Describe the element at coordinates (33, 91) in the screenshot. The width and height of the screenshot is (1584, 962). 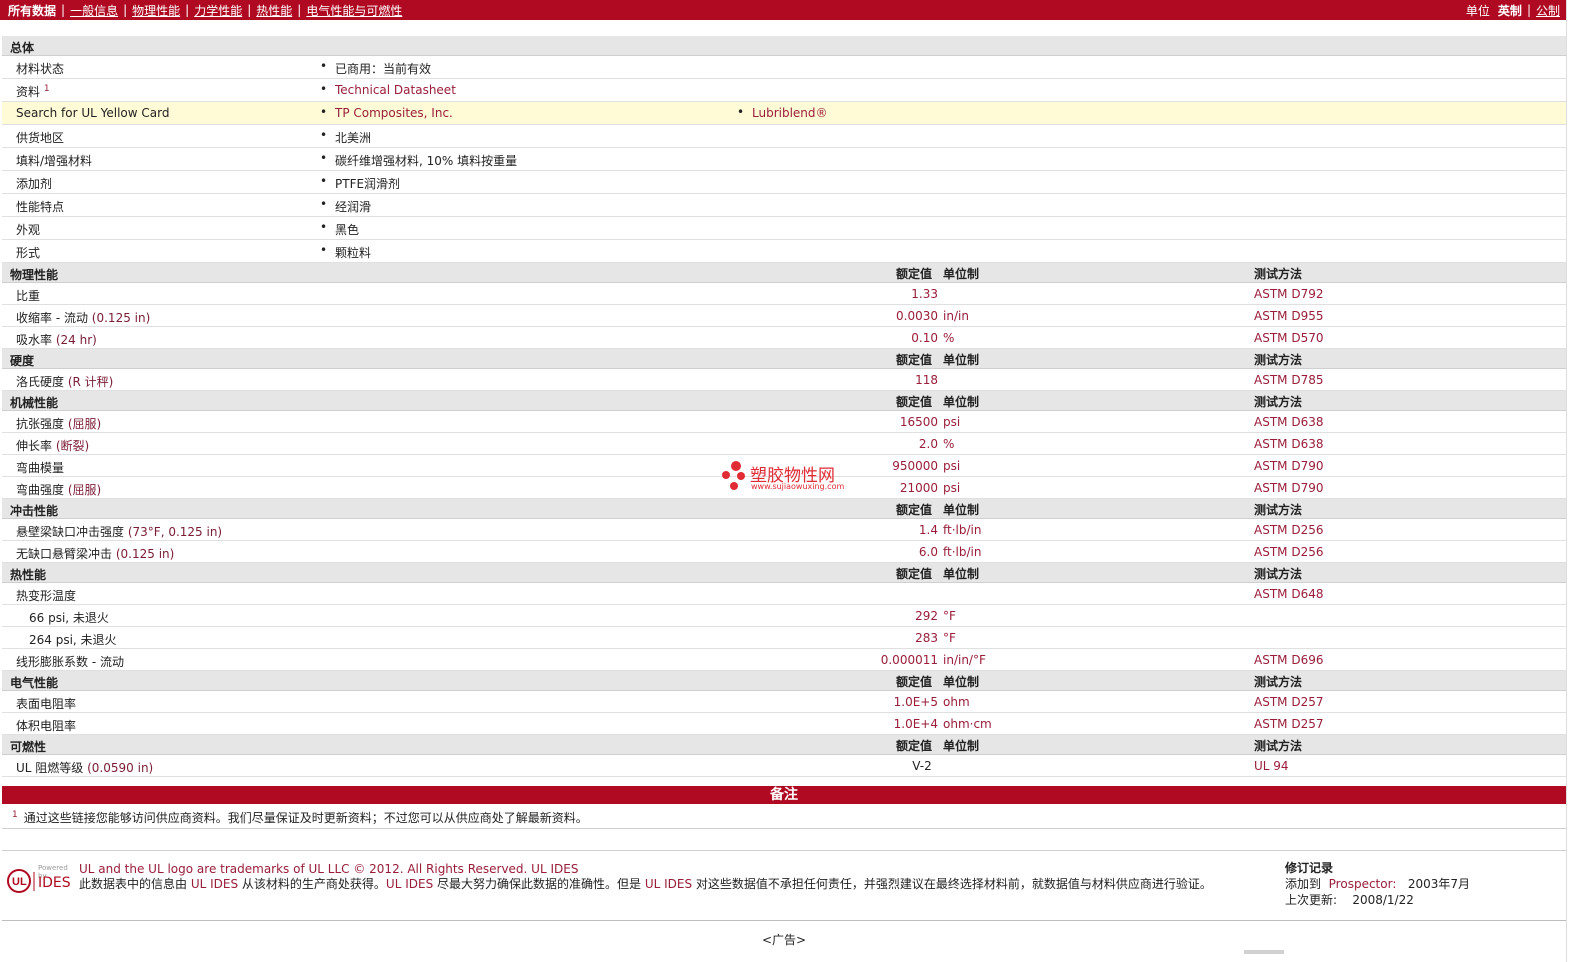
I see `general-label: 资料 1` at that location.